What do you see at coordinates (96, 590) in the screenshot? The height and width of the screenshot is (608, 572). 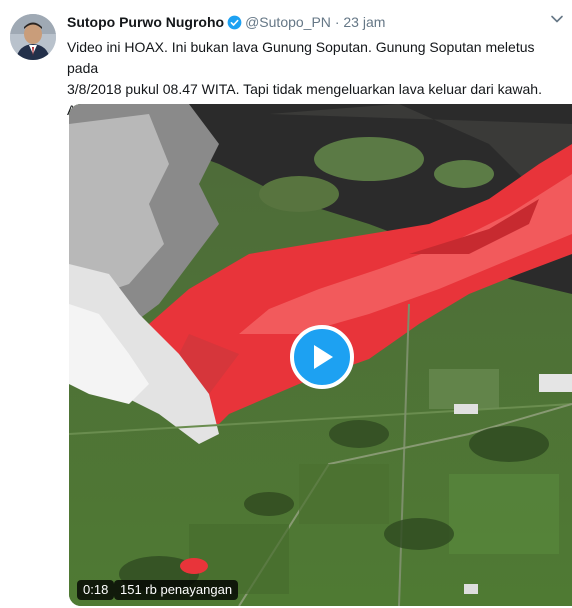 I see `video-duration: 0:18` at bounding box center [96, 590].